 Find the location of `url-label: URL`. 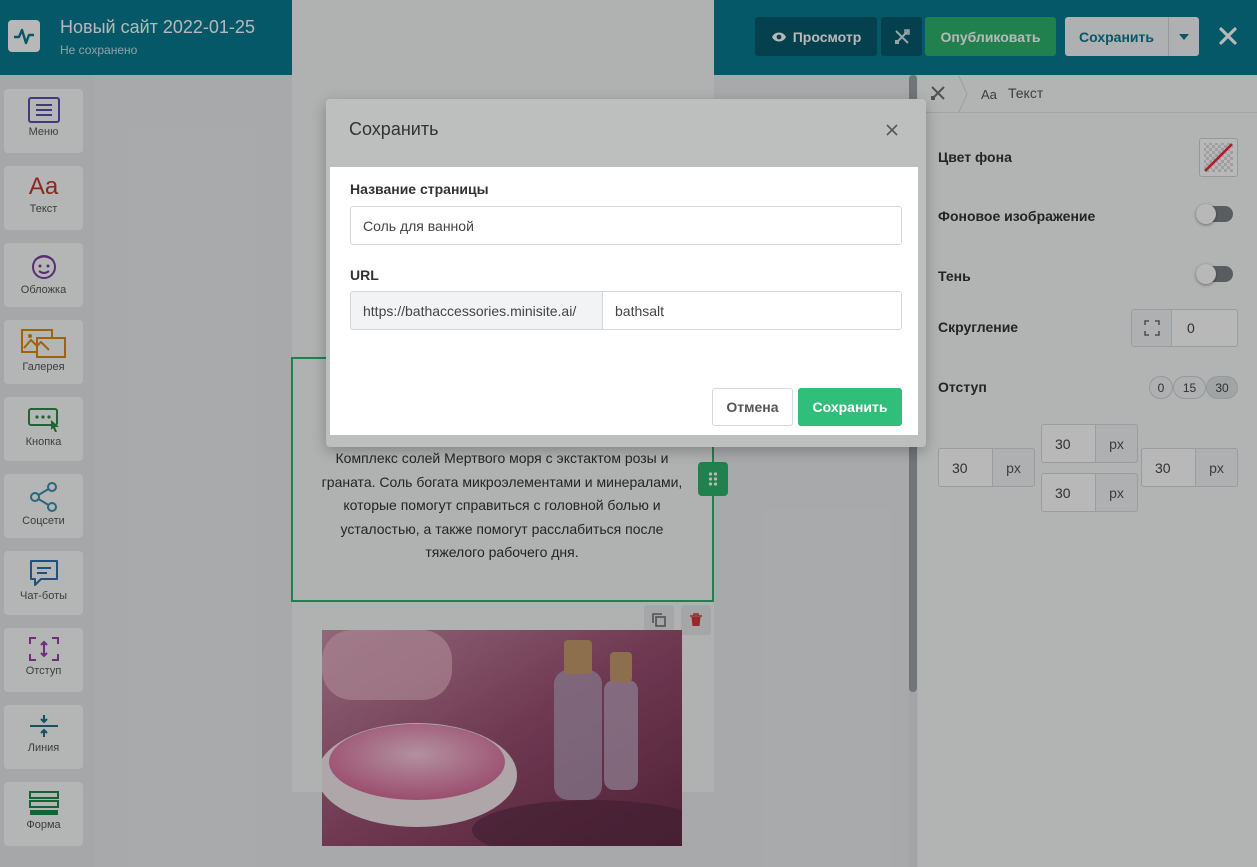

url-label: URL is located at coordinates (364, 275).